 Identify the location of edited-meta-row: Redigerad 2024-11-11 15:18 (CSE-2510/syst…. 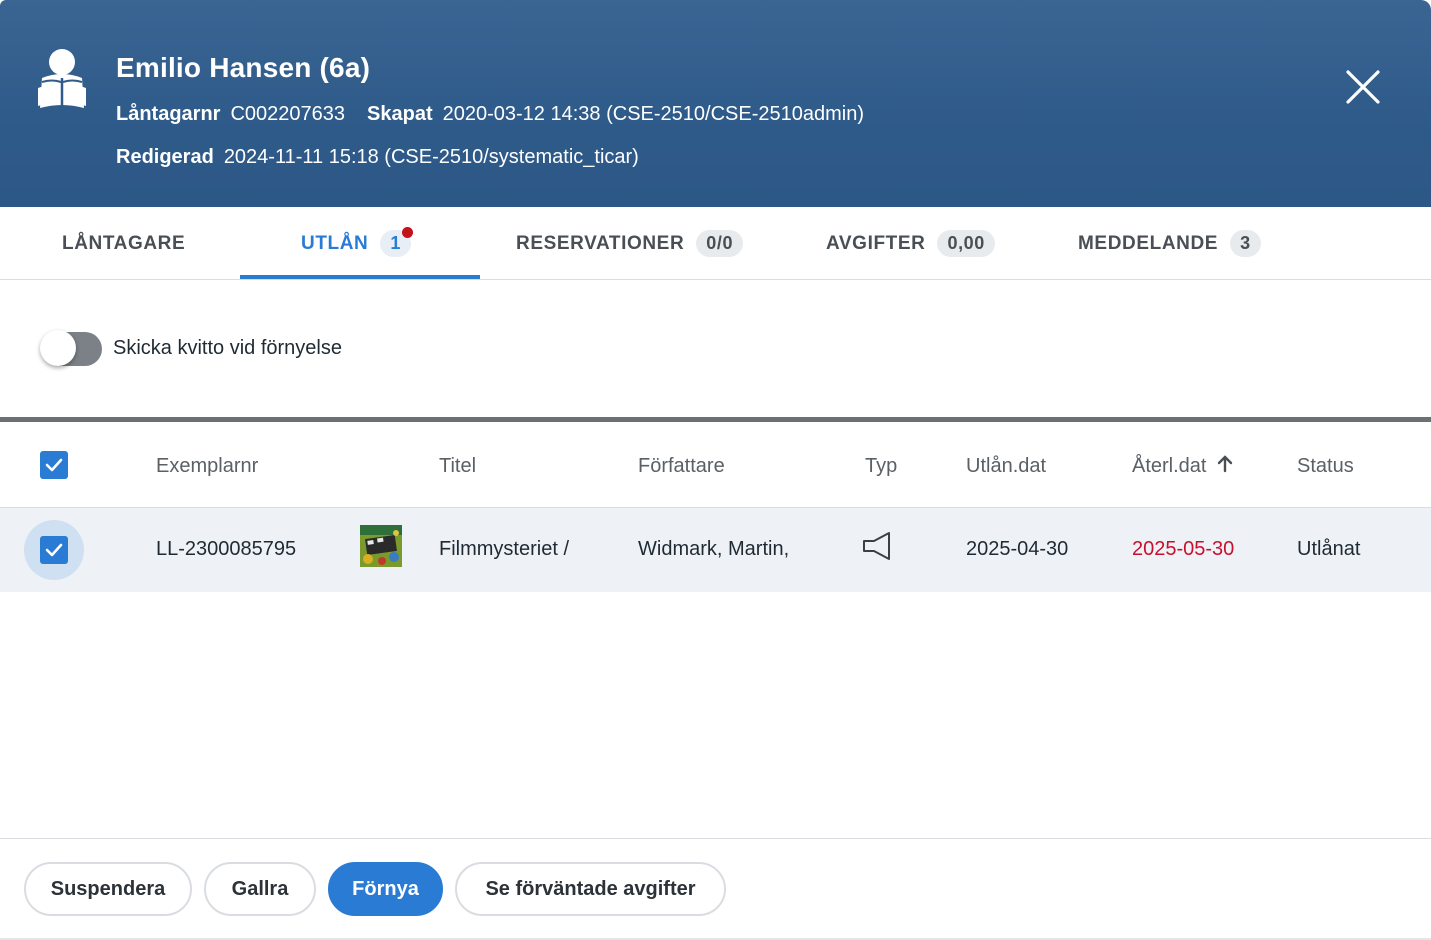
(388, 157).